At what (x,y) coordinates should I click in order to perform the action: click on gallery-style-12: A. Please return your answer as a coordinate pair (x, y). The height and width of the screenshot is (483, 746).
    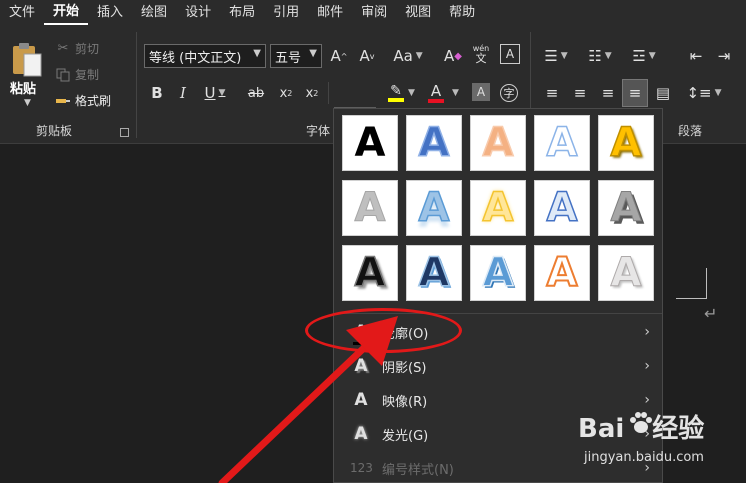
    Looking at the image, I should click on (434, 273).